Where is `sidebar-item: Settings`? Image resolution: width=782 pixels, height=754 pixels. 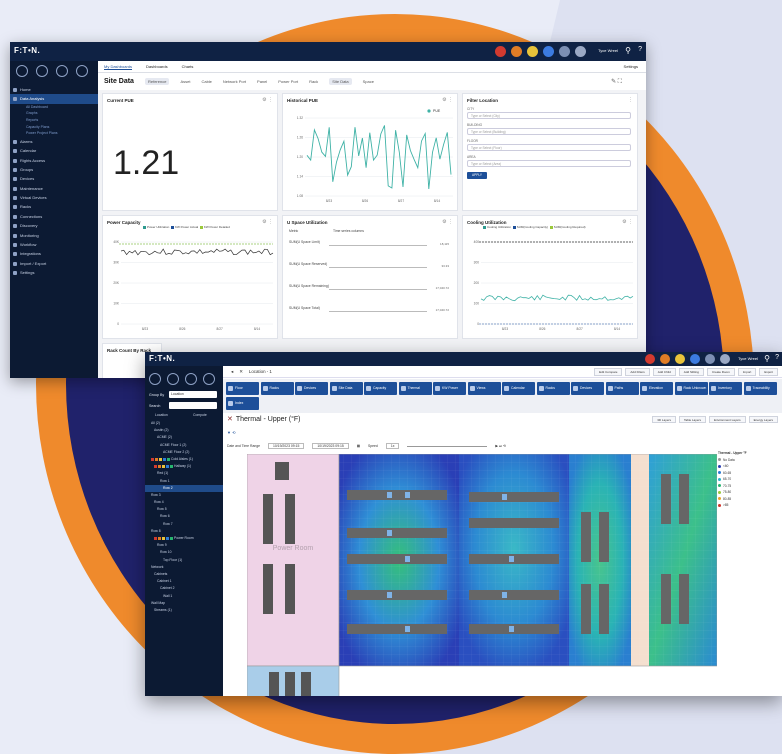 sidebar-item: Settings is located at coordinates (54, 272).